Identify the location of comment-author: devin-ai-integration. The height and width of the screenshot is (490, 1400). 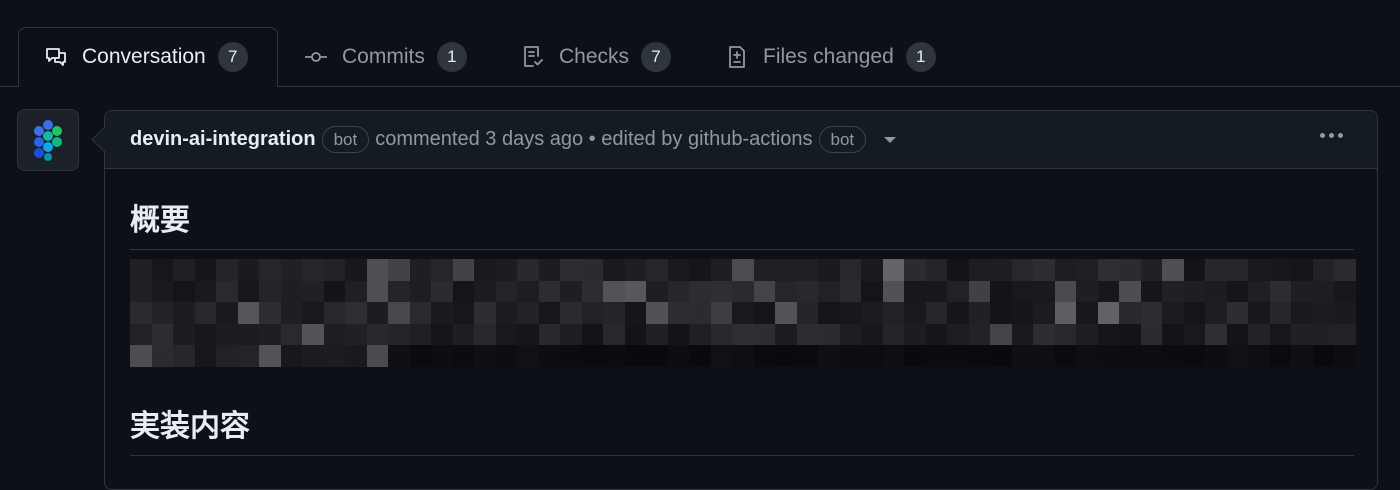
(223, 139).